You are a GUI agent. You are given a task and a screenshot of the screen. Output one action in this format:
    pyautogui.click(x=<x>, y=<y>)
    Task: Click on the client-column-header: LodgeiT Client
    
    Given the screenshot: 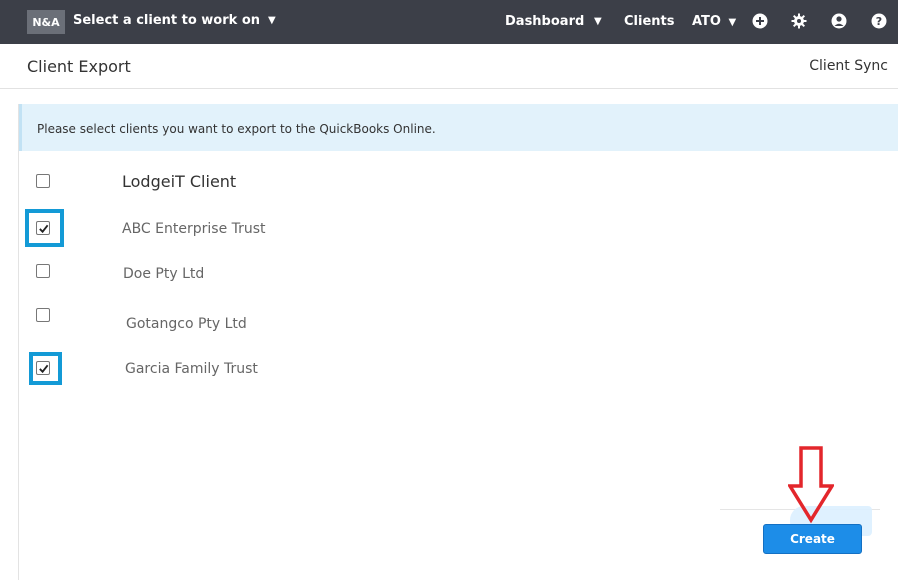 What is the action you would take?
    pyautogui.click(x=179, y=181)
    